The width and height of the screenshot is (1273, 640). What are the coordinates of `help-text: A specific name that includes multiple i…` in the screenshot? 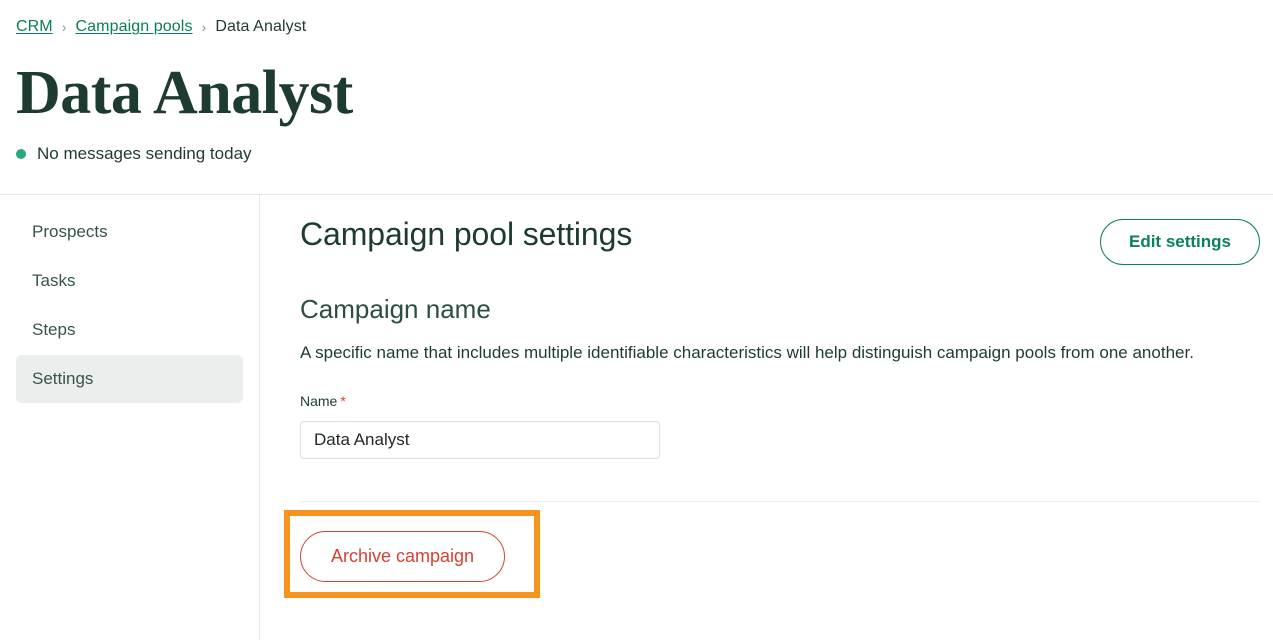 It's located at (747, 352).